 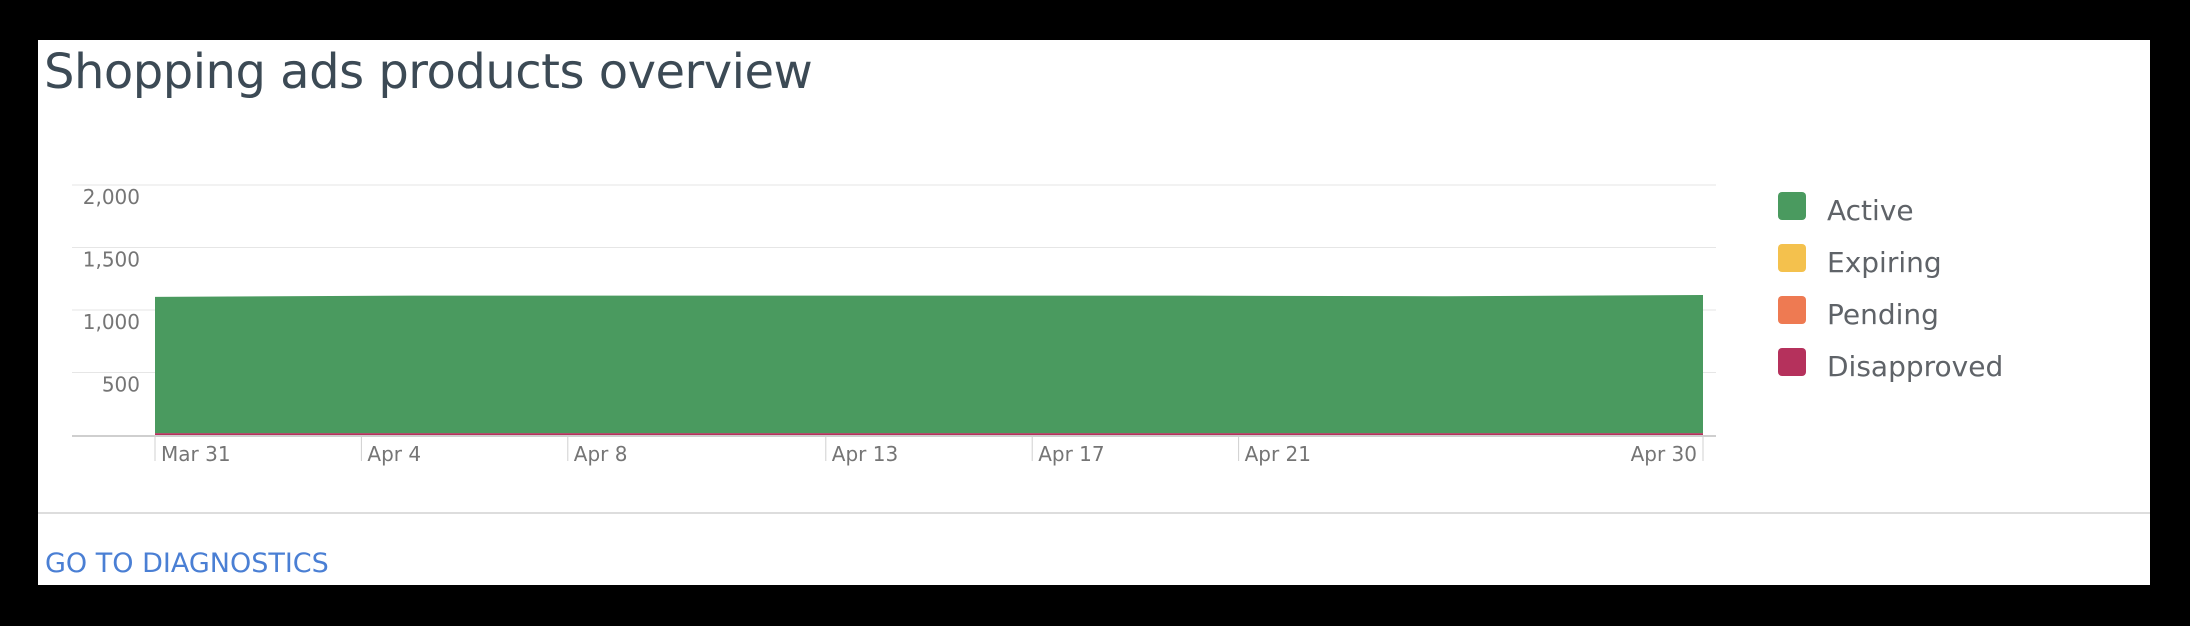 I want to click on legend-item-pending: Pending, so click(x=1908, y=322).